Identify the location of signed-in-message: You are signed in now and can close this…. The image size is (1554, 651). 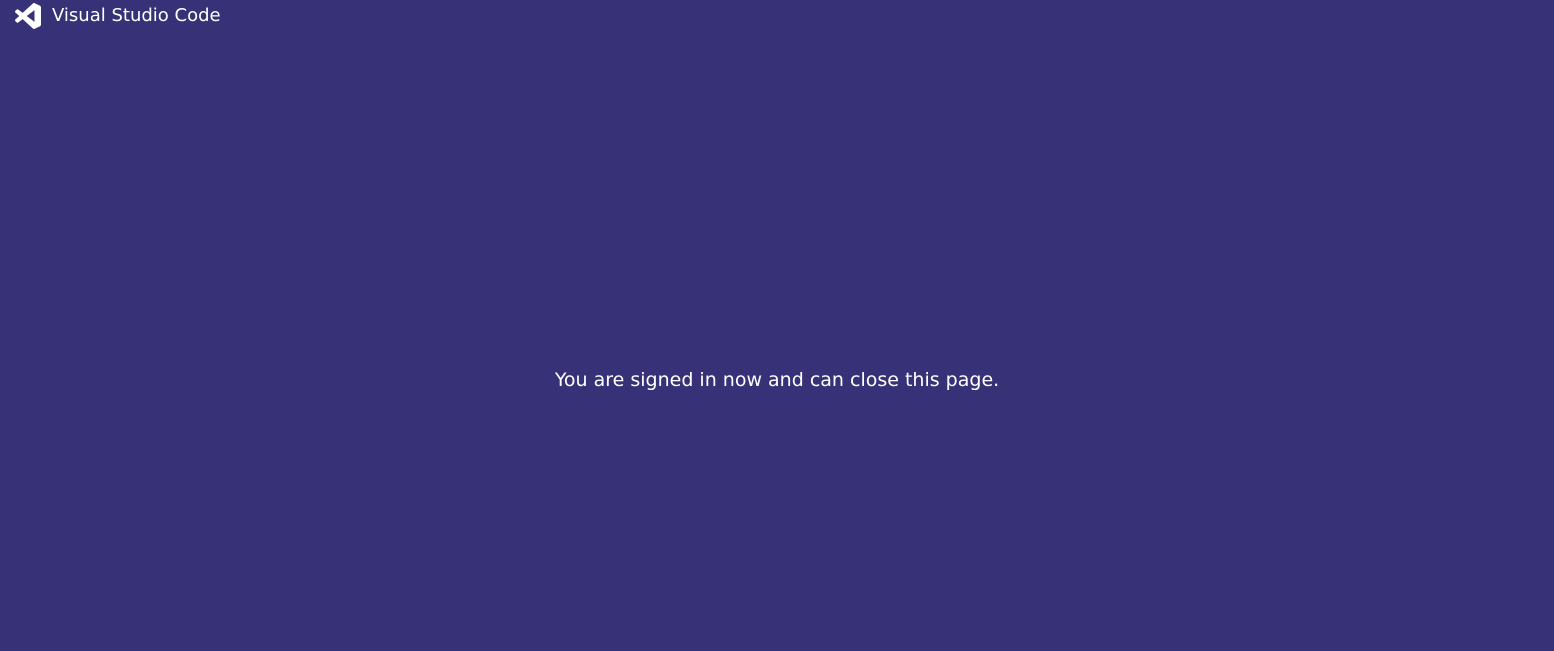
(777, 380).